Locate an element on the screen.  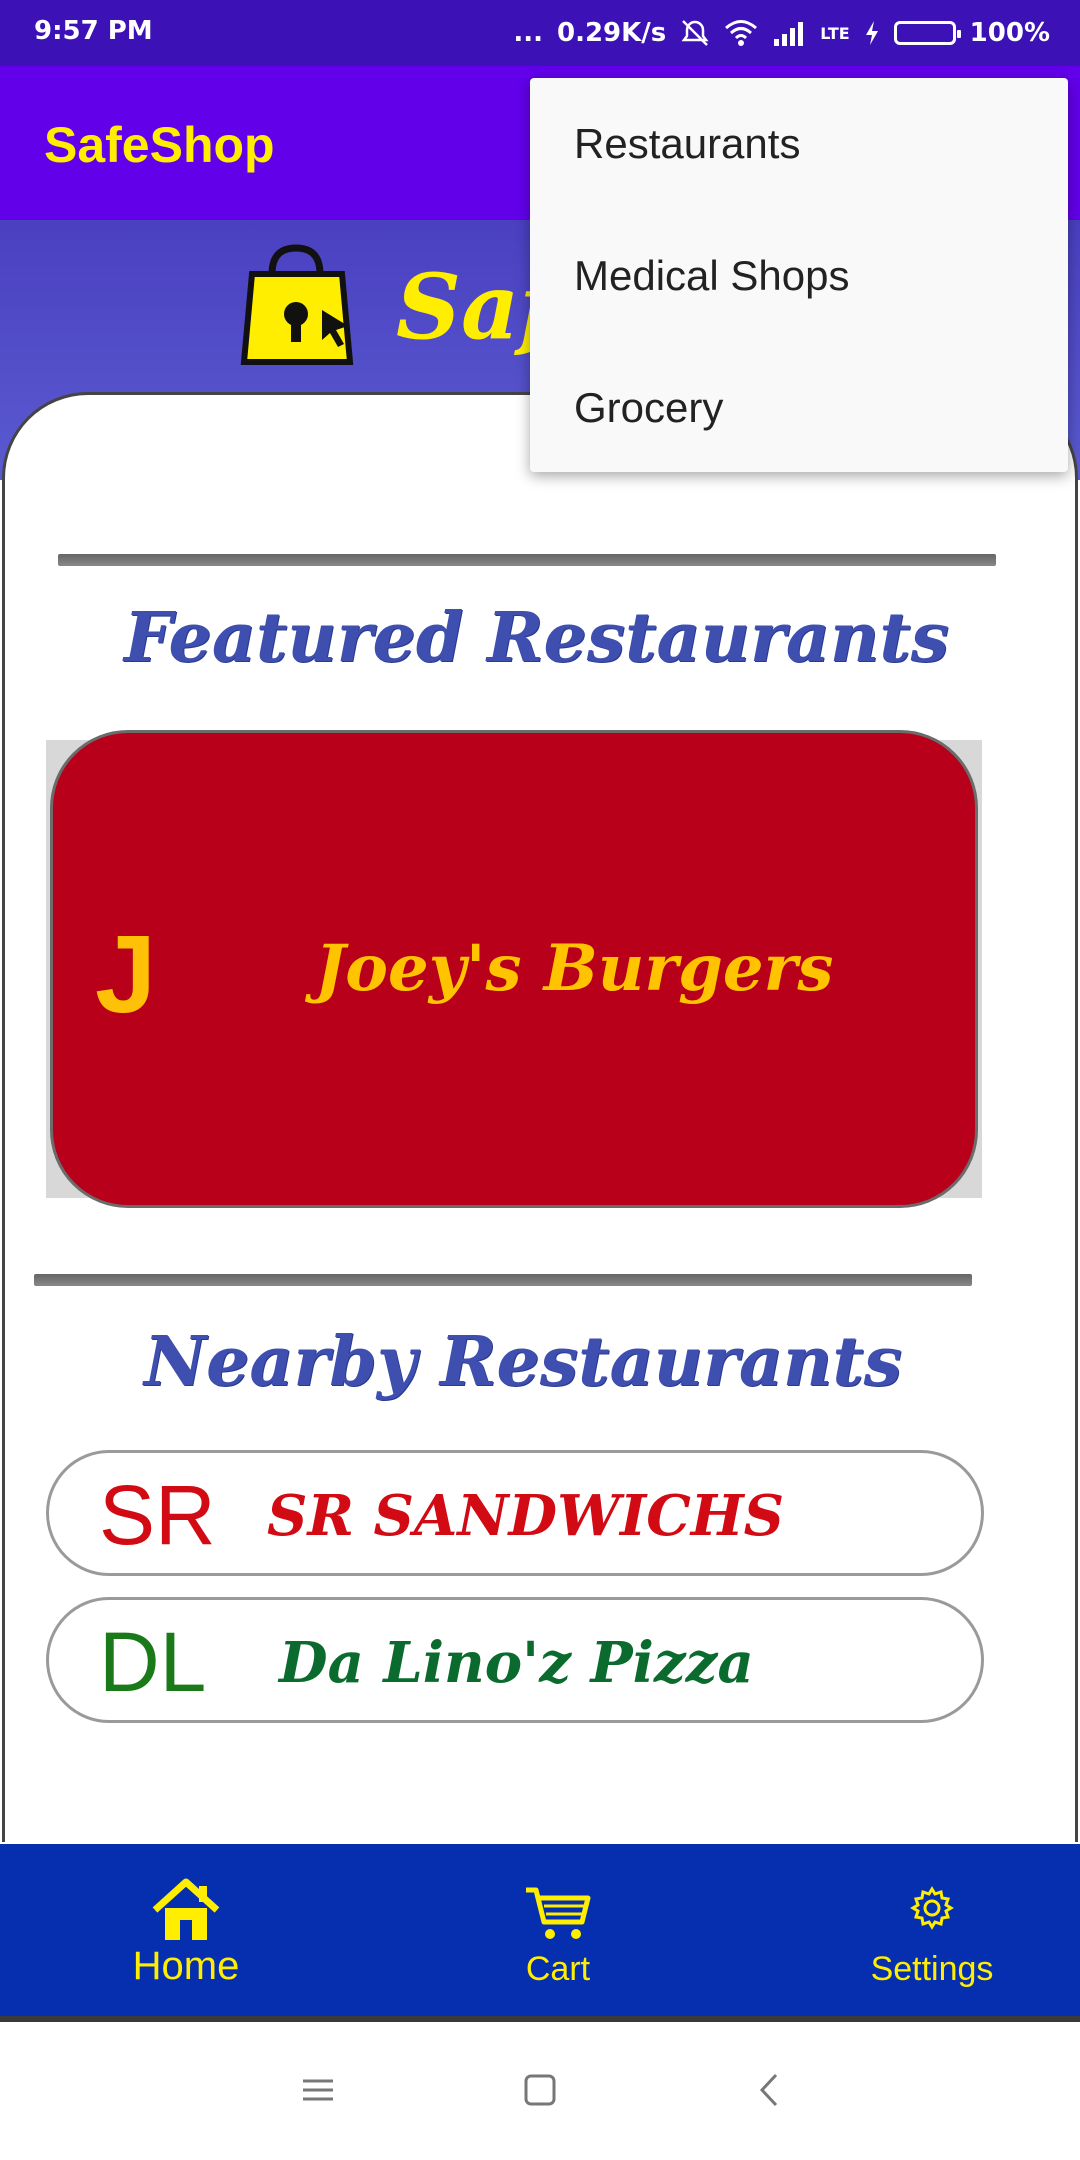
nearby-title: Nearby Restaurants is located at coordinates (523, 1362).